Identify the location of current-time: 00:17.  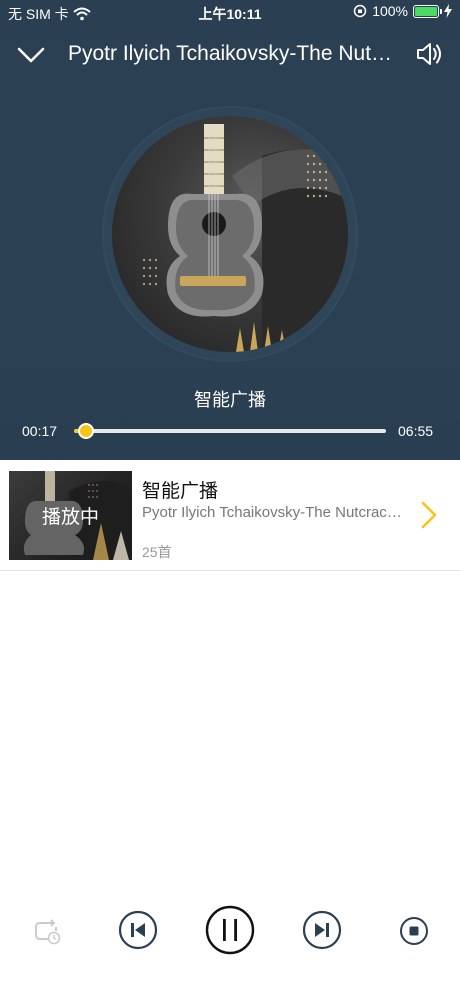
(40, 431).